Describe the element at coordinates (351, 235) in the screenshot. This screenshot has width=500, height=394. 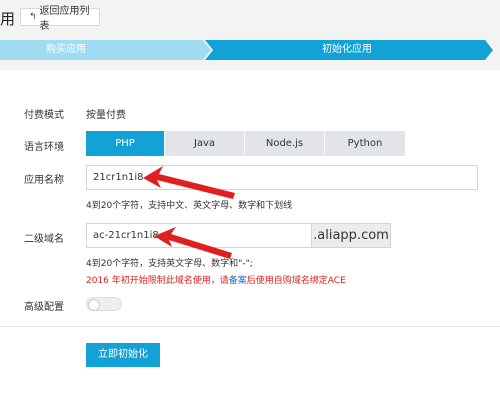
I see `domain-suffix: .aliapp.com` at that location.